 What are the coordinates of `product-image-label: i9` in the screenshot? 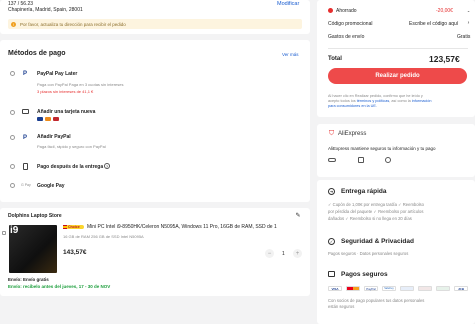 It's located at (14, 230).